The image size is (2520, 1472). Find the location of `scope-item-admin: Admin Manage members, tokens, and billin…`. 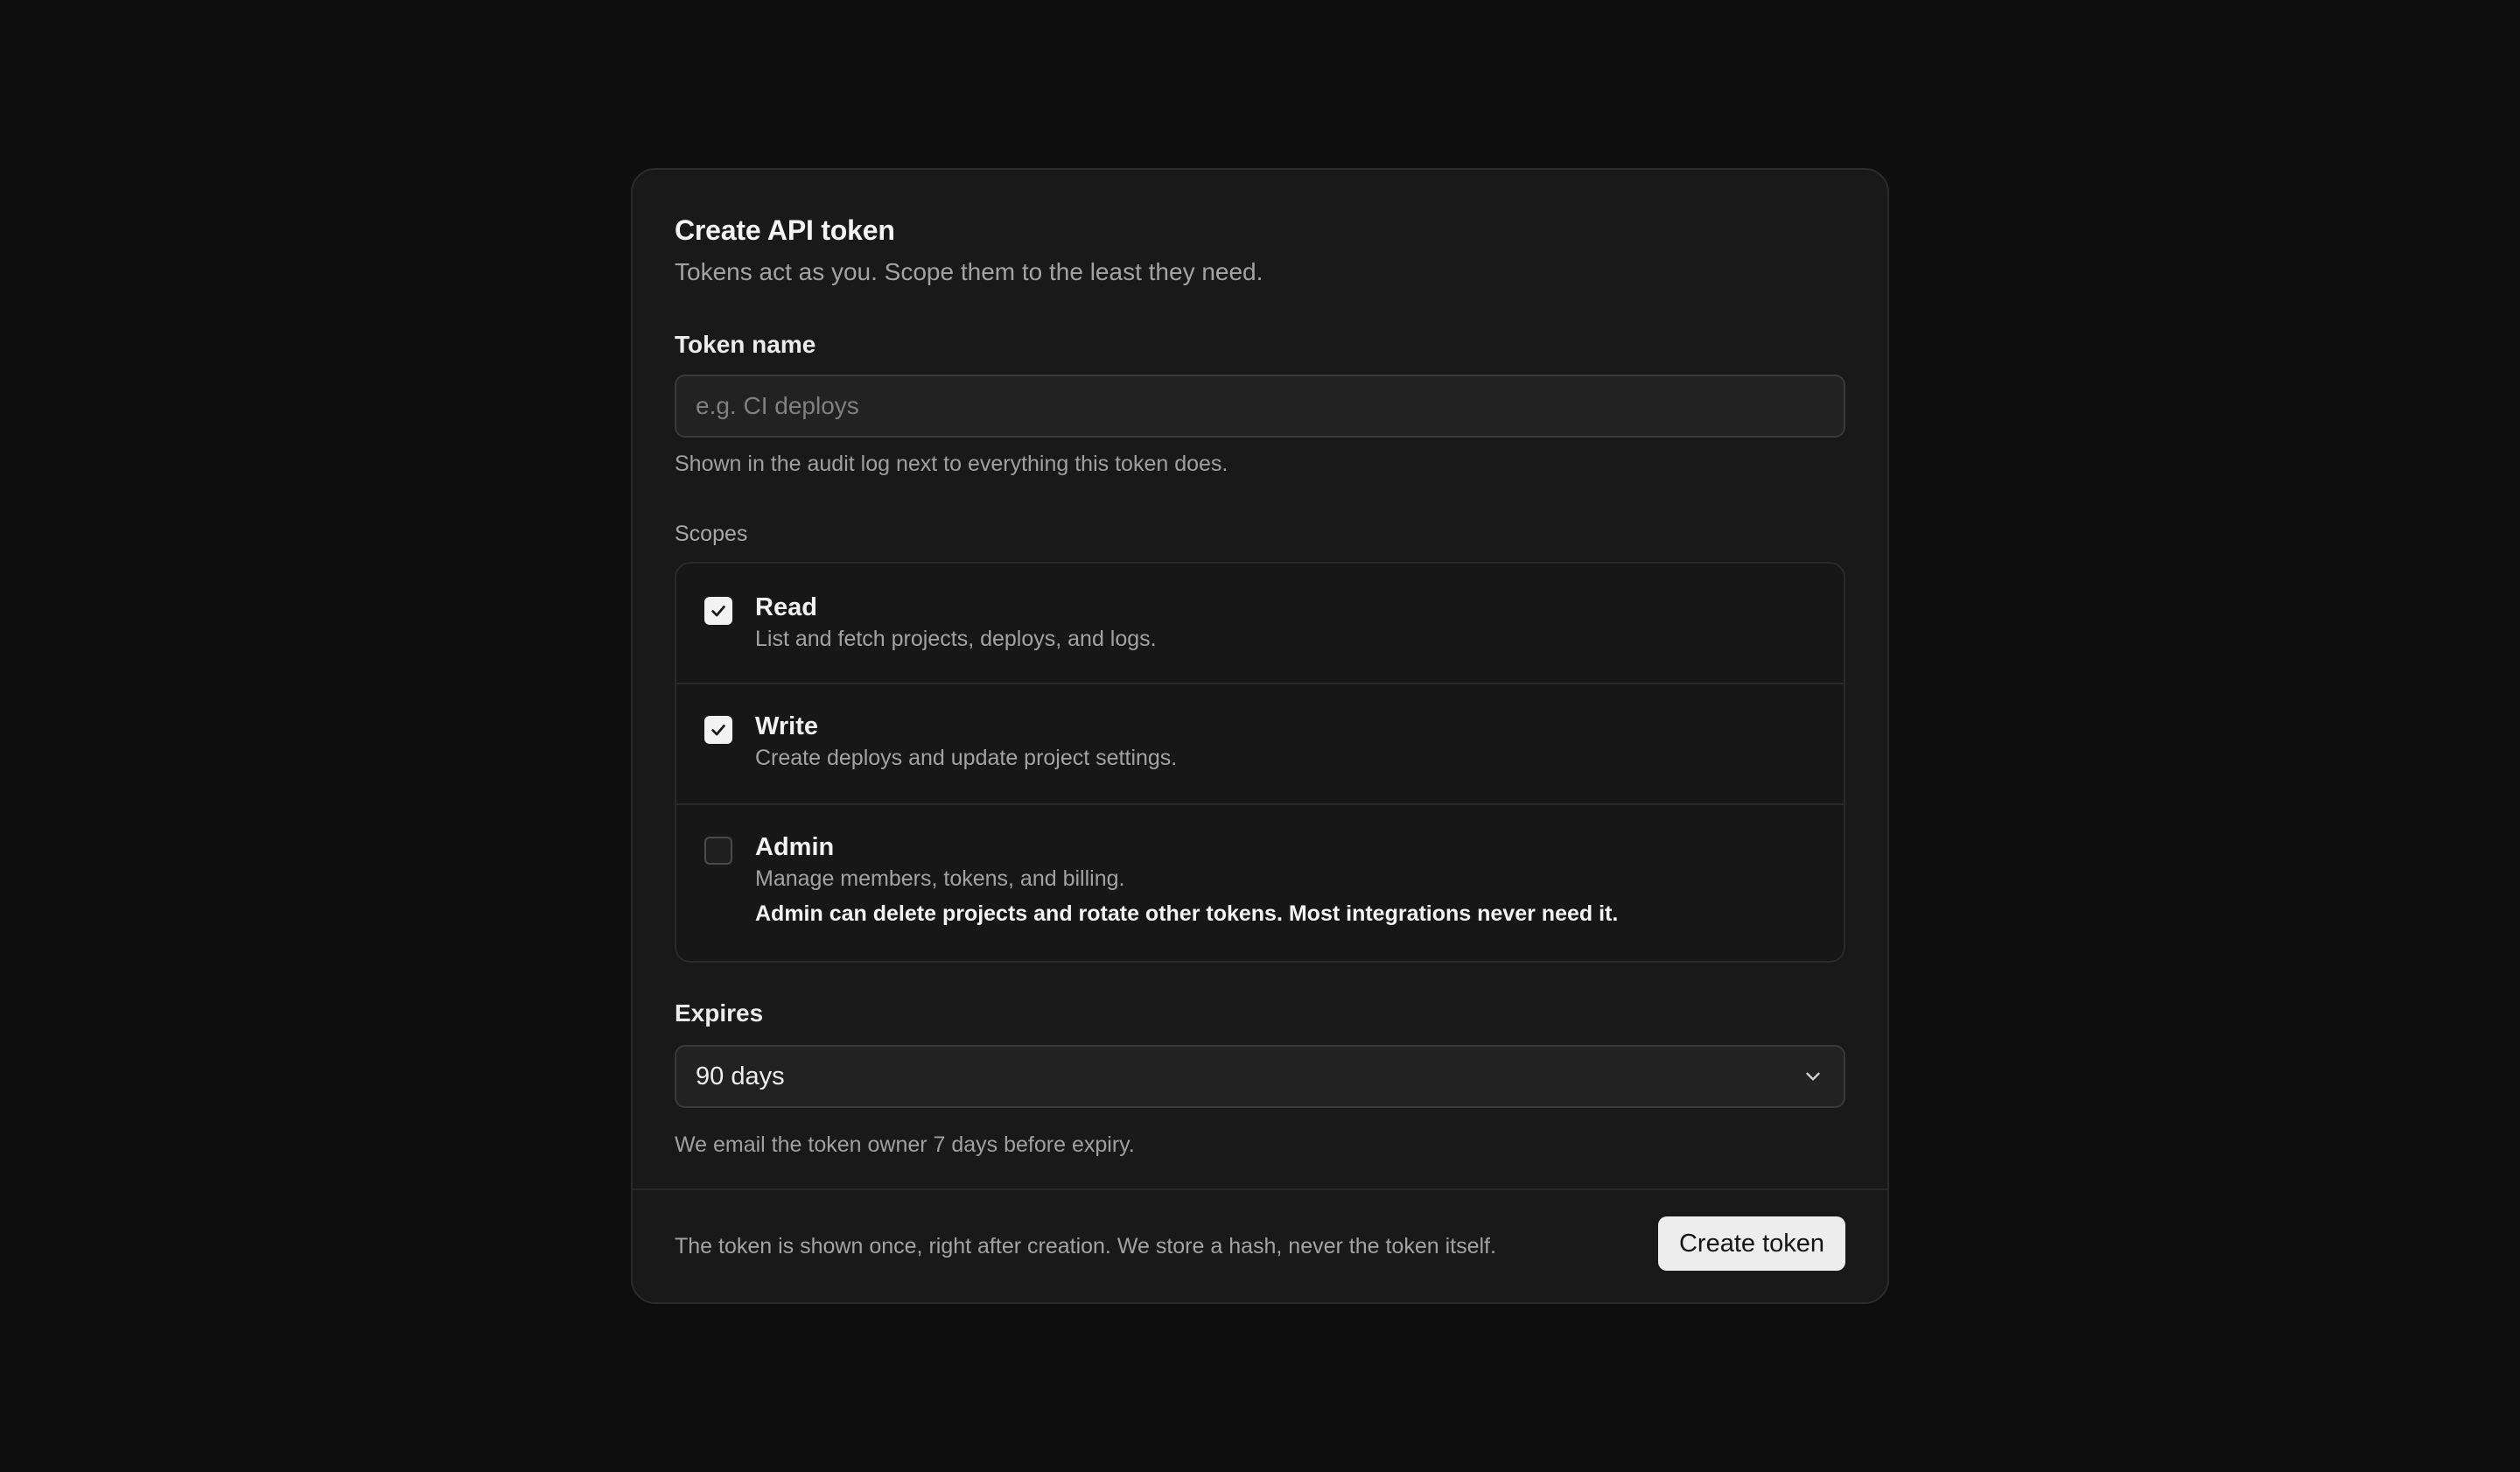

scope-item-admin: Admin Manage members, tokens, and billin… is located at coordinates (1260, 883).